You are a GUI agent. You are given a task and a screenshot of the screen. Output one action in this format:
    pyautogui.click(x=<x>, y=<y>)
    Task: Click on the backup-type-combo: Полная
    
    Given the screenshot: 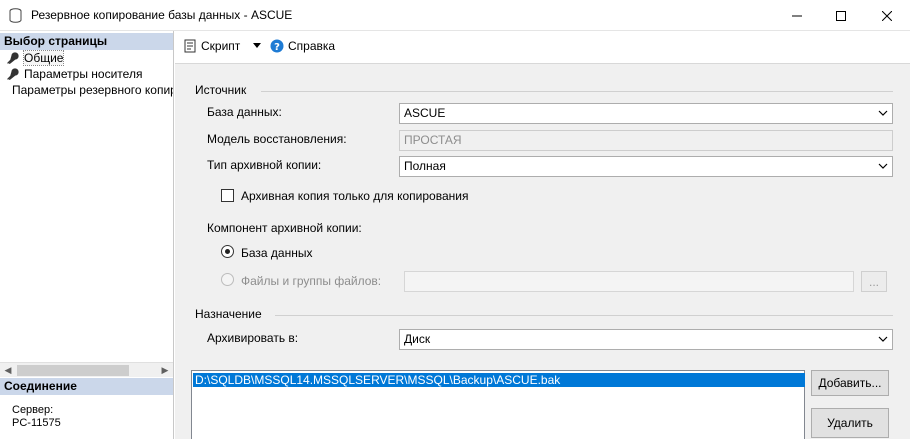 What is the action you would take?
    pyautogui.click(x=646, y=166)
    